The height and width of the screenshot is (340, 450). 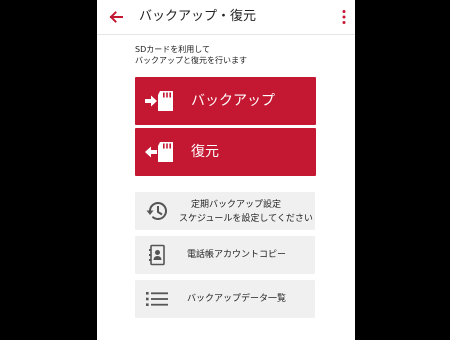 I want to click on sd-card-arrow-out-icon, so click(x=159, y=152).